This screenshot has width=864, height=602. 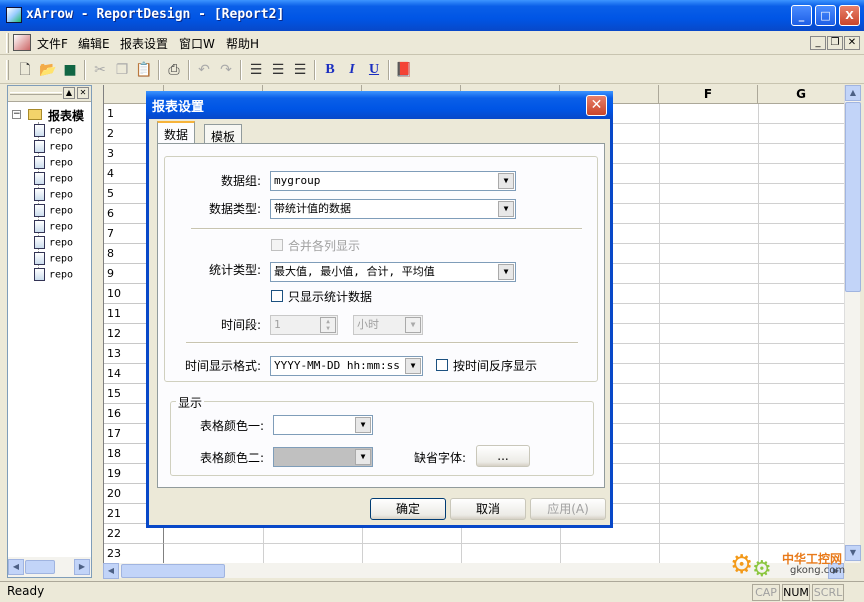 I want to click on scroll-right-icon: ▶, so click(x=82, y=567).